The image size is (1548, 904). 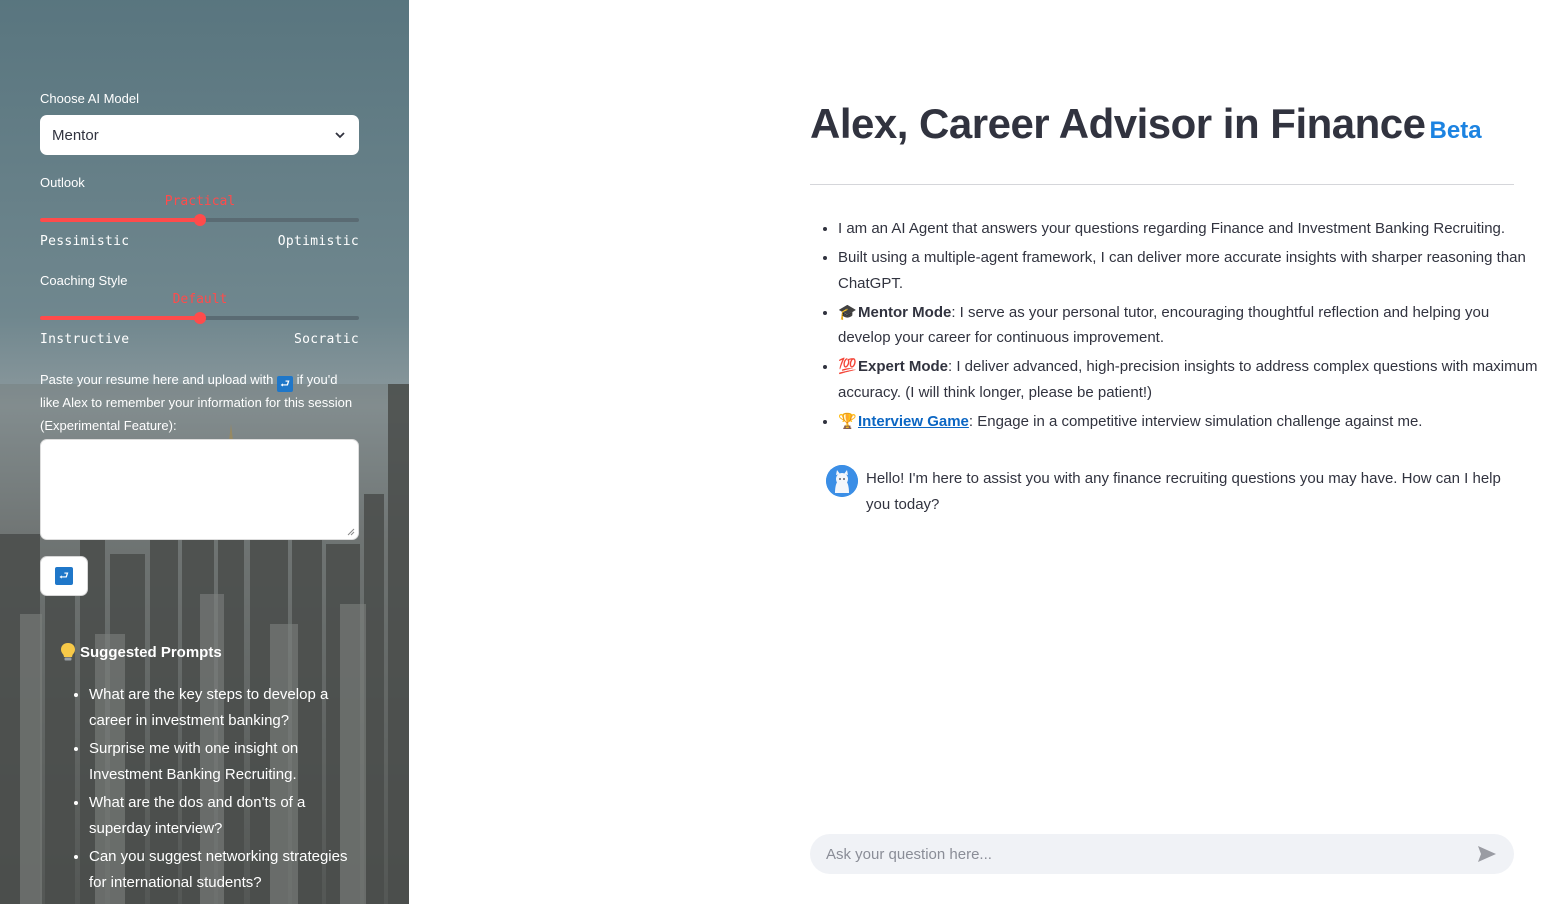 I want to click on chat-input-bar, so click(x=1162, y=854).